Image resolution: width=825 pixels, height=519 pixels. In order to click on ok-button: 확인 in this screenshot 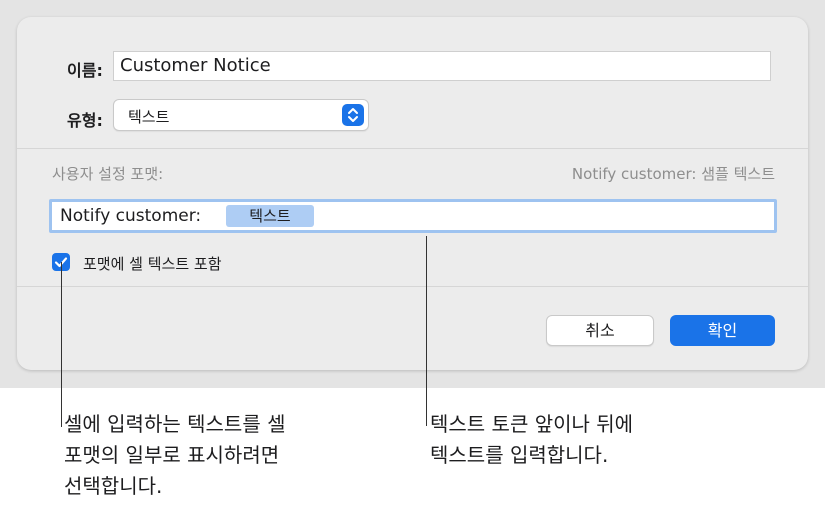, I will do `click(722, 330)`.